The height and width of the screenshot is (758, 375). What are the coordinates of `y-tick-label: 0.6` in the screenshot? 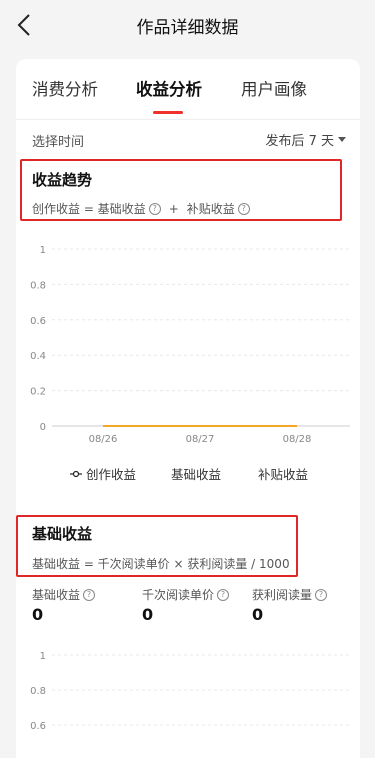 It's located at (38, 726).